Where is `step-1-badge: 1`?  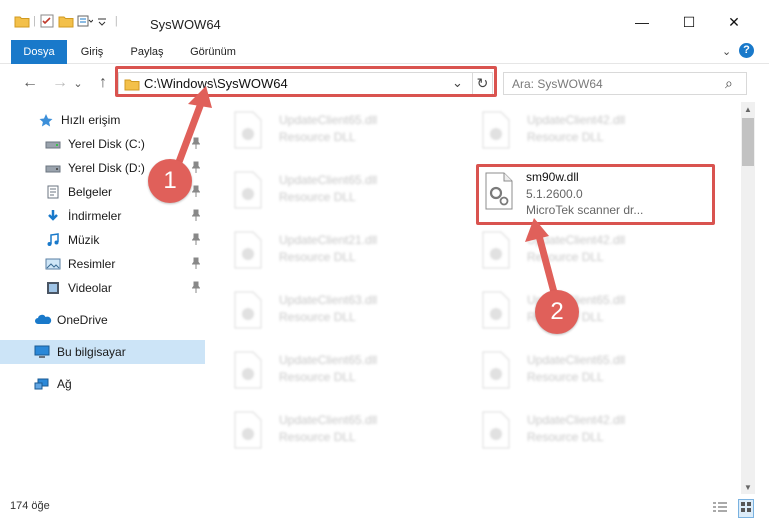 step-1-badge: 1 is located at coordinates (170, 181).